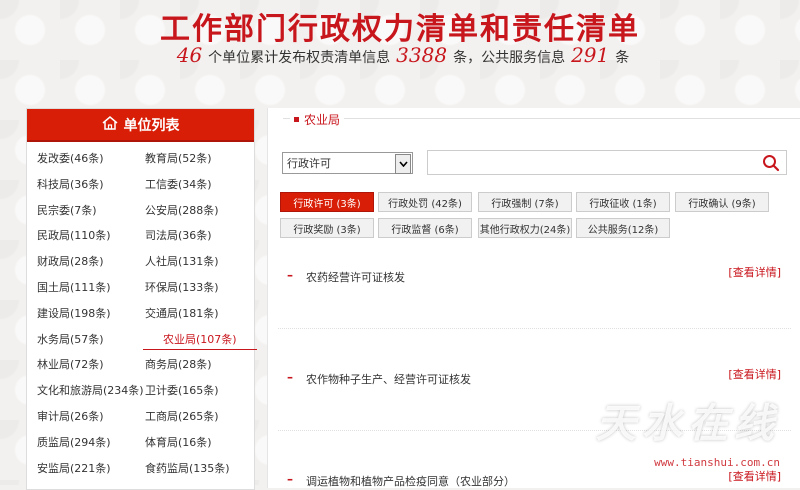 This screenshot has height=490, width=800. What do you see at coordinates (70, 416) in the screenshot?
I see `unit-link: 审计局(26条)` at bounding box center [70, 416].